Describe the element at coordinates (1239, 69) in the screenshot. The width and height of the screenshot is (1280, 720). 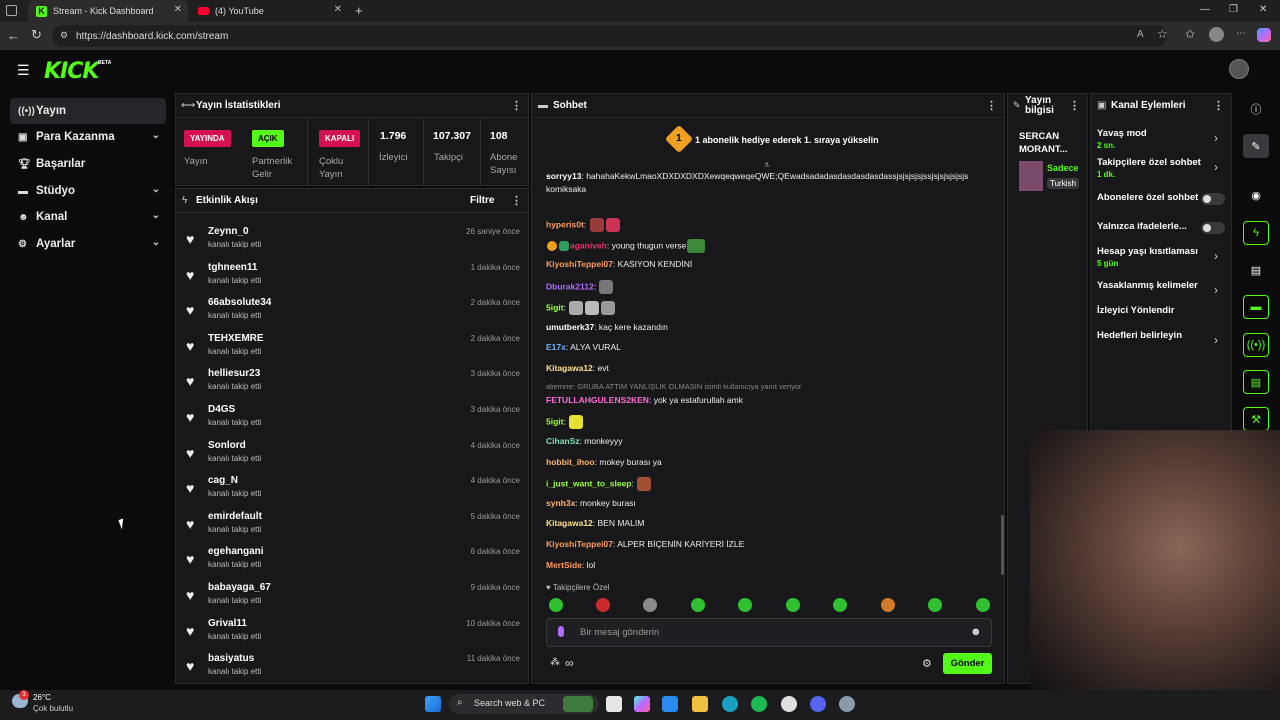
I see `user-avatar` at that location.